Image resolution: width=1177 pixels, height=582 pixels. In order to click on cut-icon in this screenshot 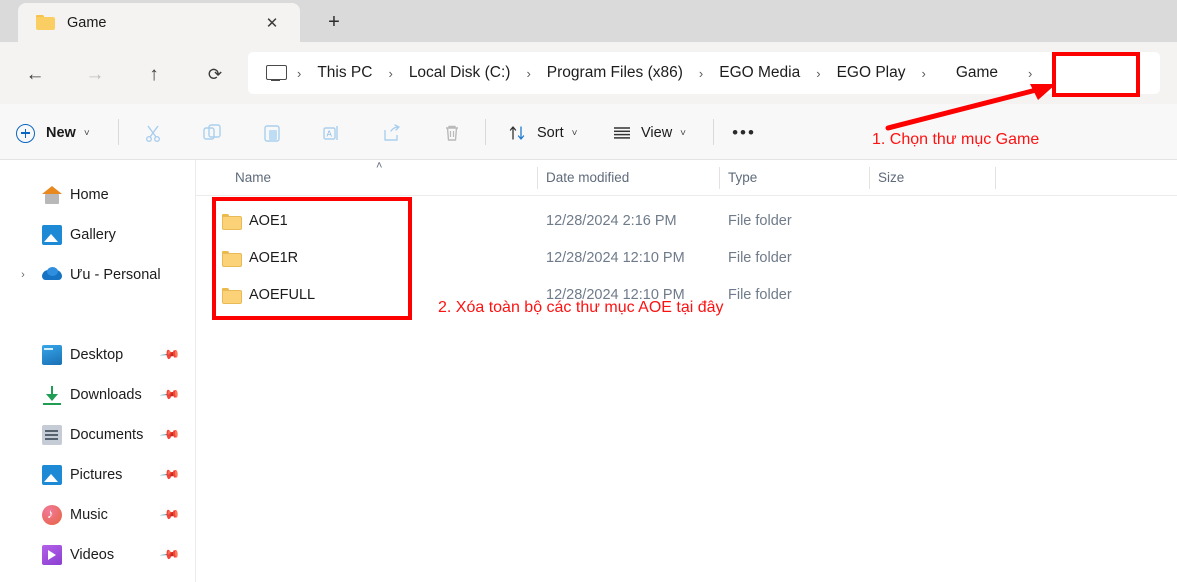, I will do `click(153, 133)`.